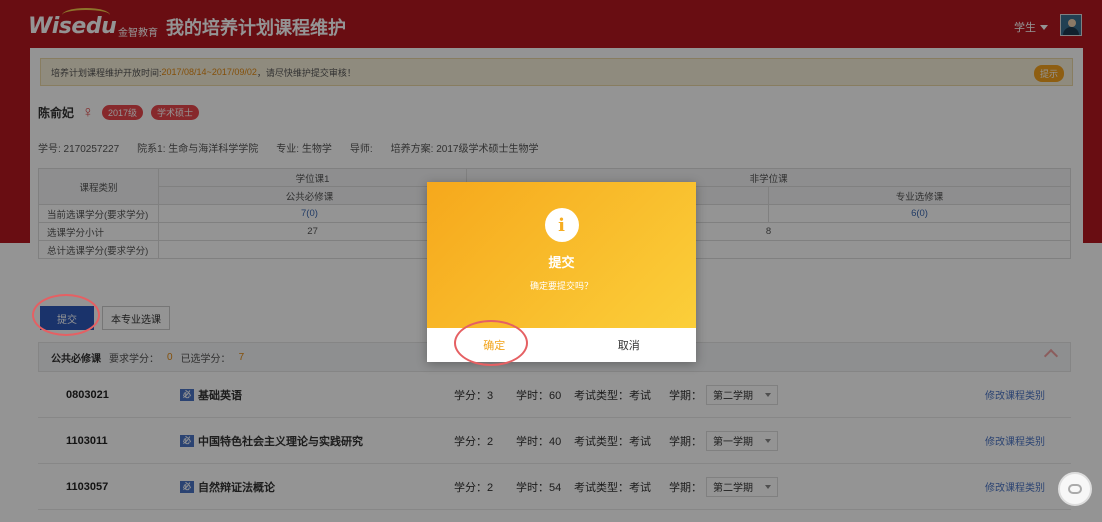 This screenshot has height=522, width=1102. I want to click on chat-icon, so click(1075, 489).